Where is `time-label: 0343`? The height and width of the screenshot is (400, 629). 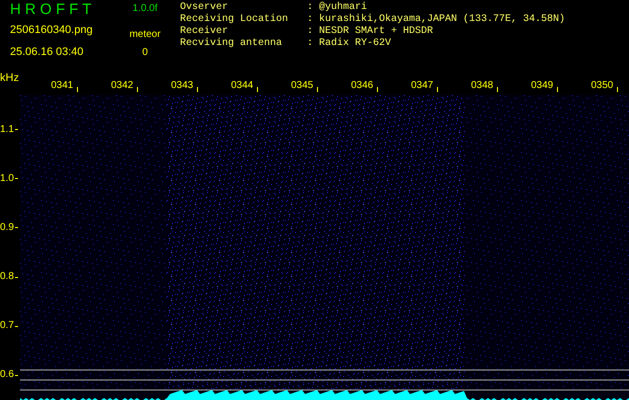
time-label: 0343 is located at coordinates (182, 86).